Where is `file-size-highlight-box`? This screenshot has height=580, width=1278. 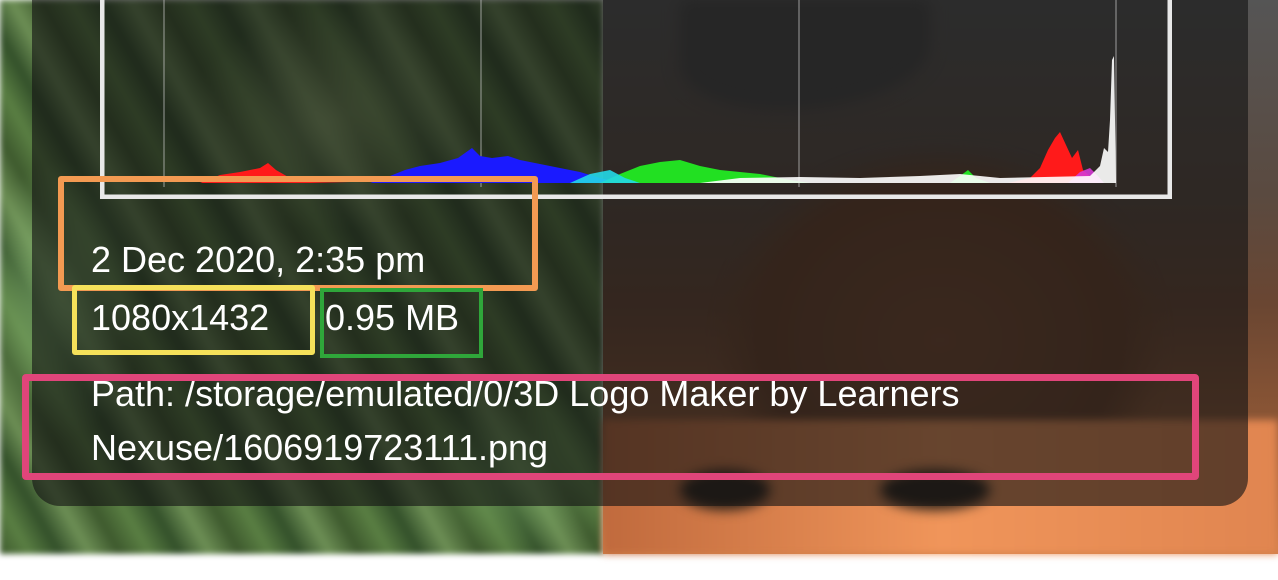 file-size-highlight-box is located at coordinates (401, 323).